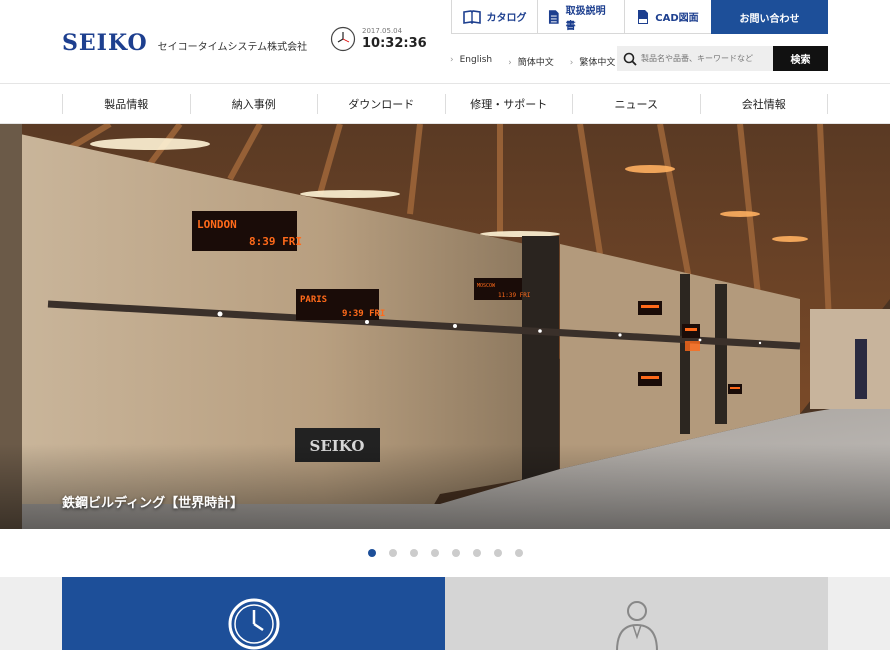 The image size is (890, 650). I want to click on carousel-pagination, so click(445, 553).